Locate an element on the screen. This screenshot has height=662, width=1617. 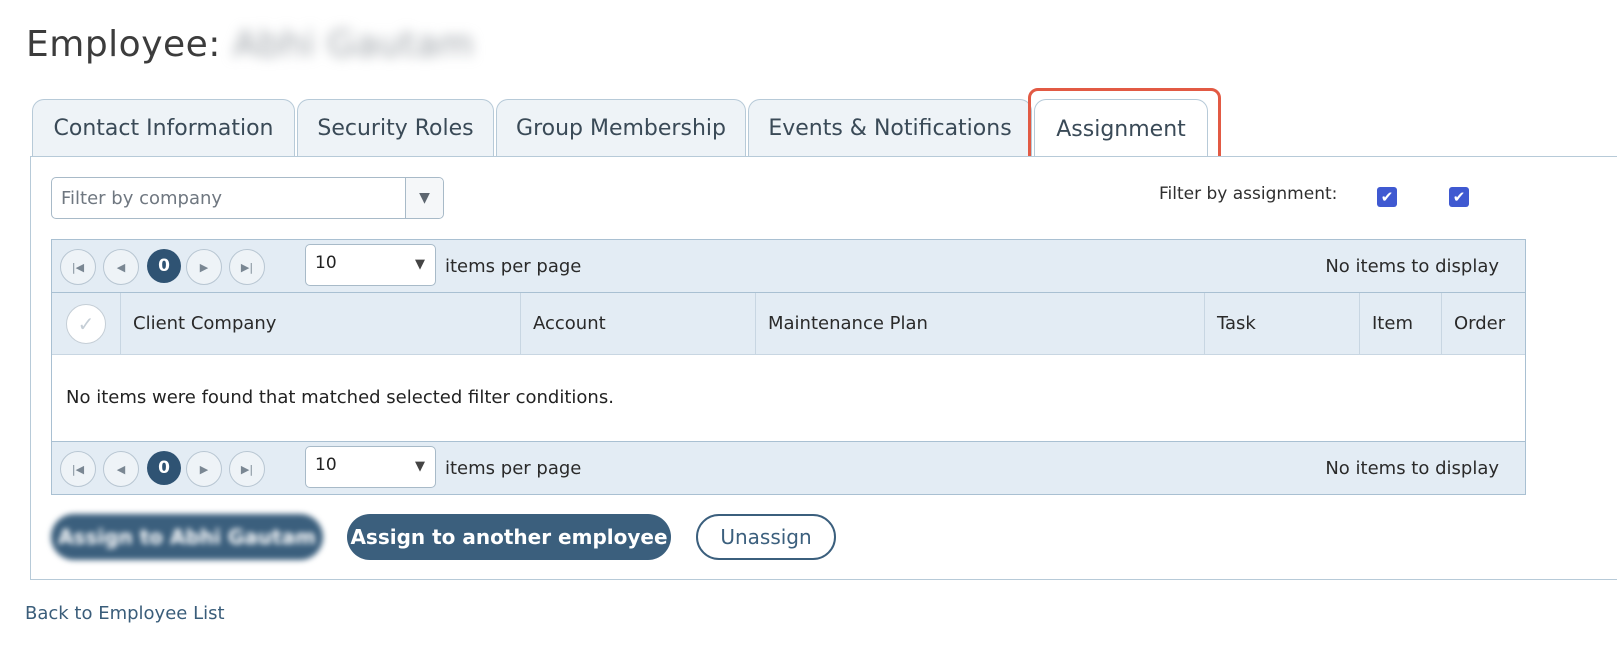
tab-assignment: Assignment is located at coordinates (1121, 129).